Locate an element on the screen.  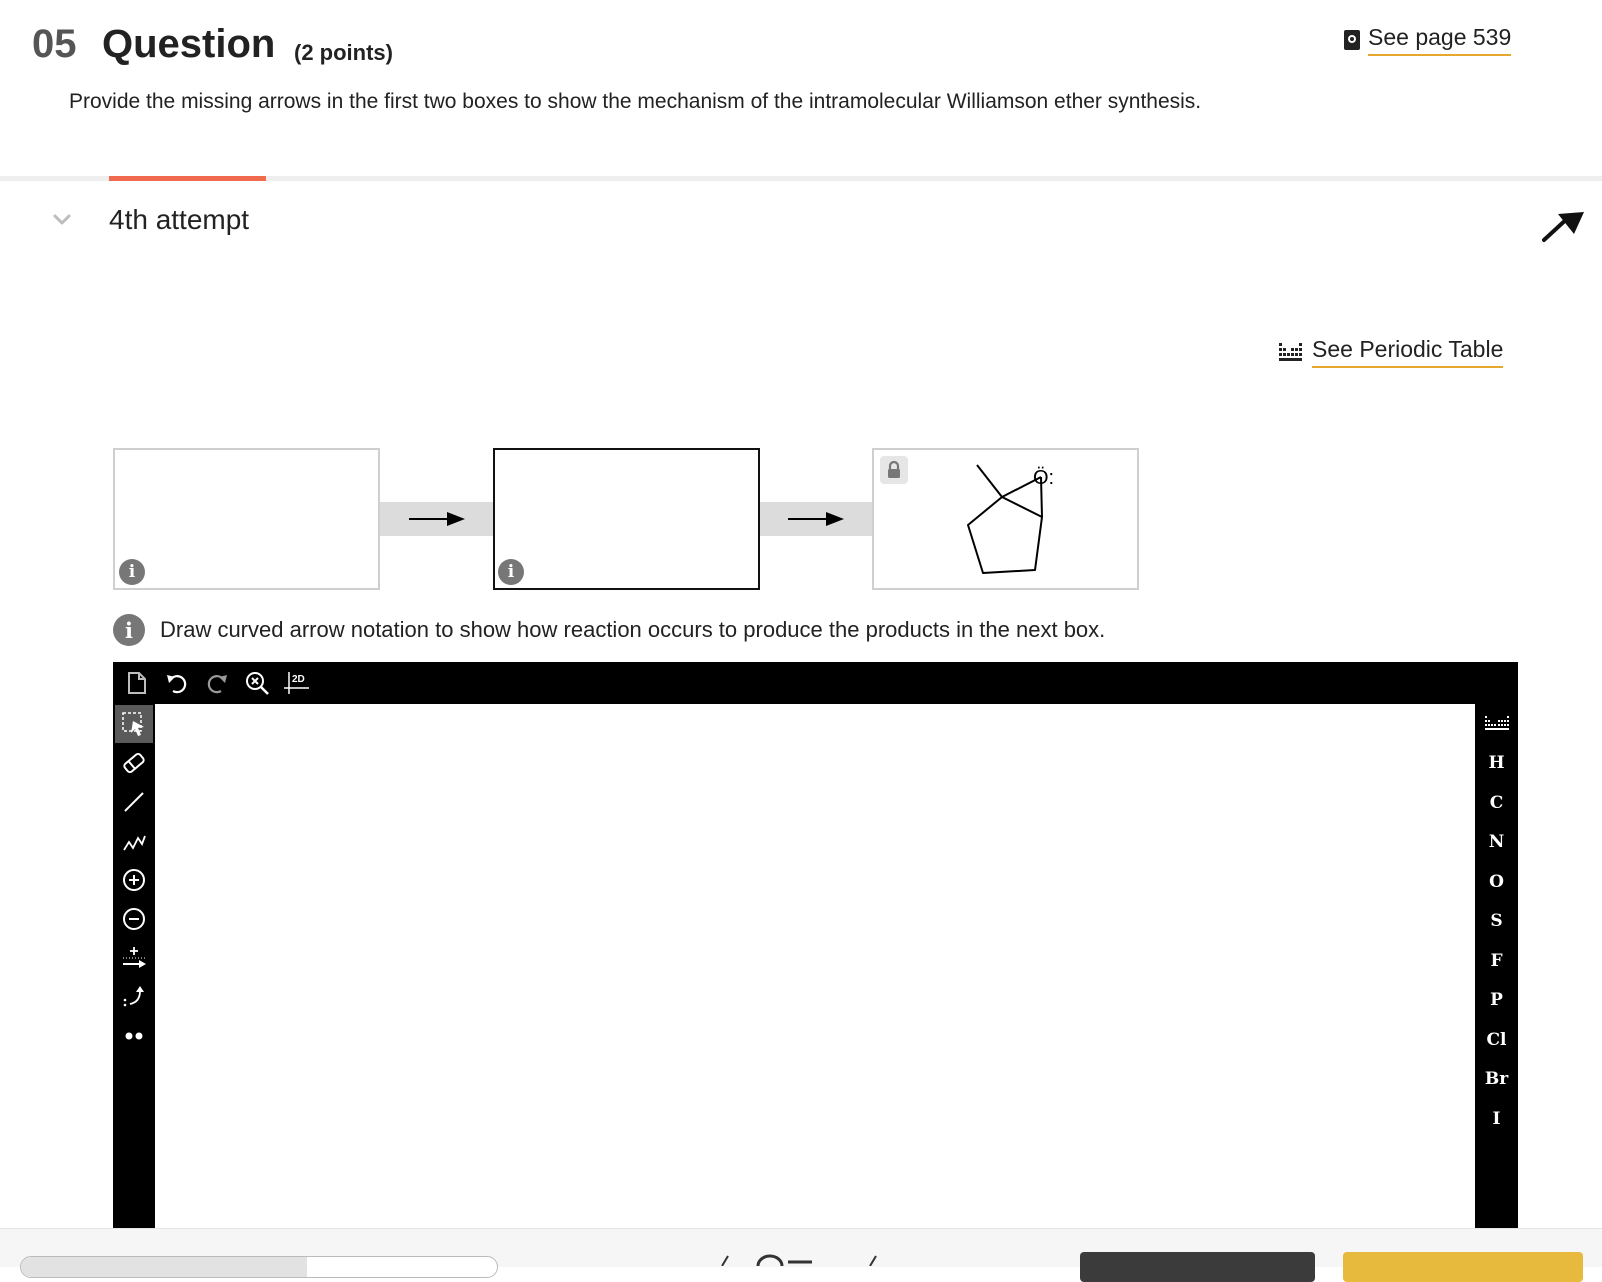
element-button-C: C is located at coordinates (1496, 803).